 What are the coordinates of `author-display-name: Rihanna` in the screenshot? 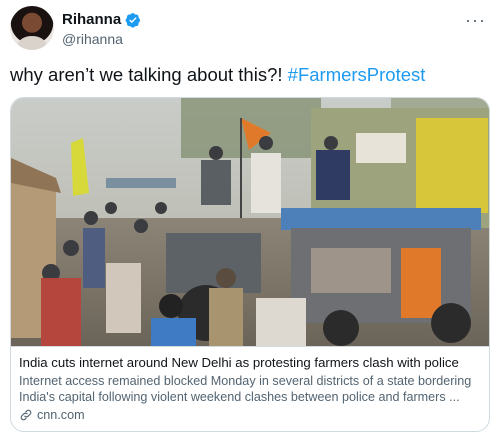 It's located at (91, 19).